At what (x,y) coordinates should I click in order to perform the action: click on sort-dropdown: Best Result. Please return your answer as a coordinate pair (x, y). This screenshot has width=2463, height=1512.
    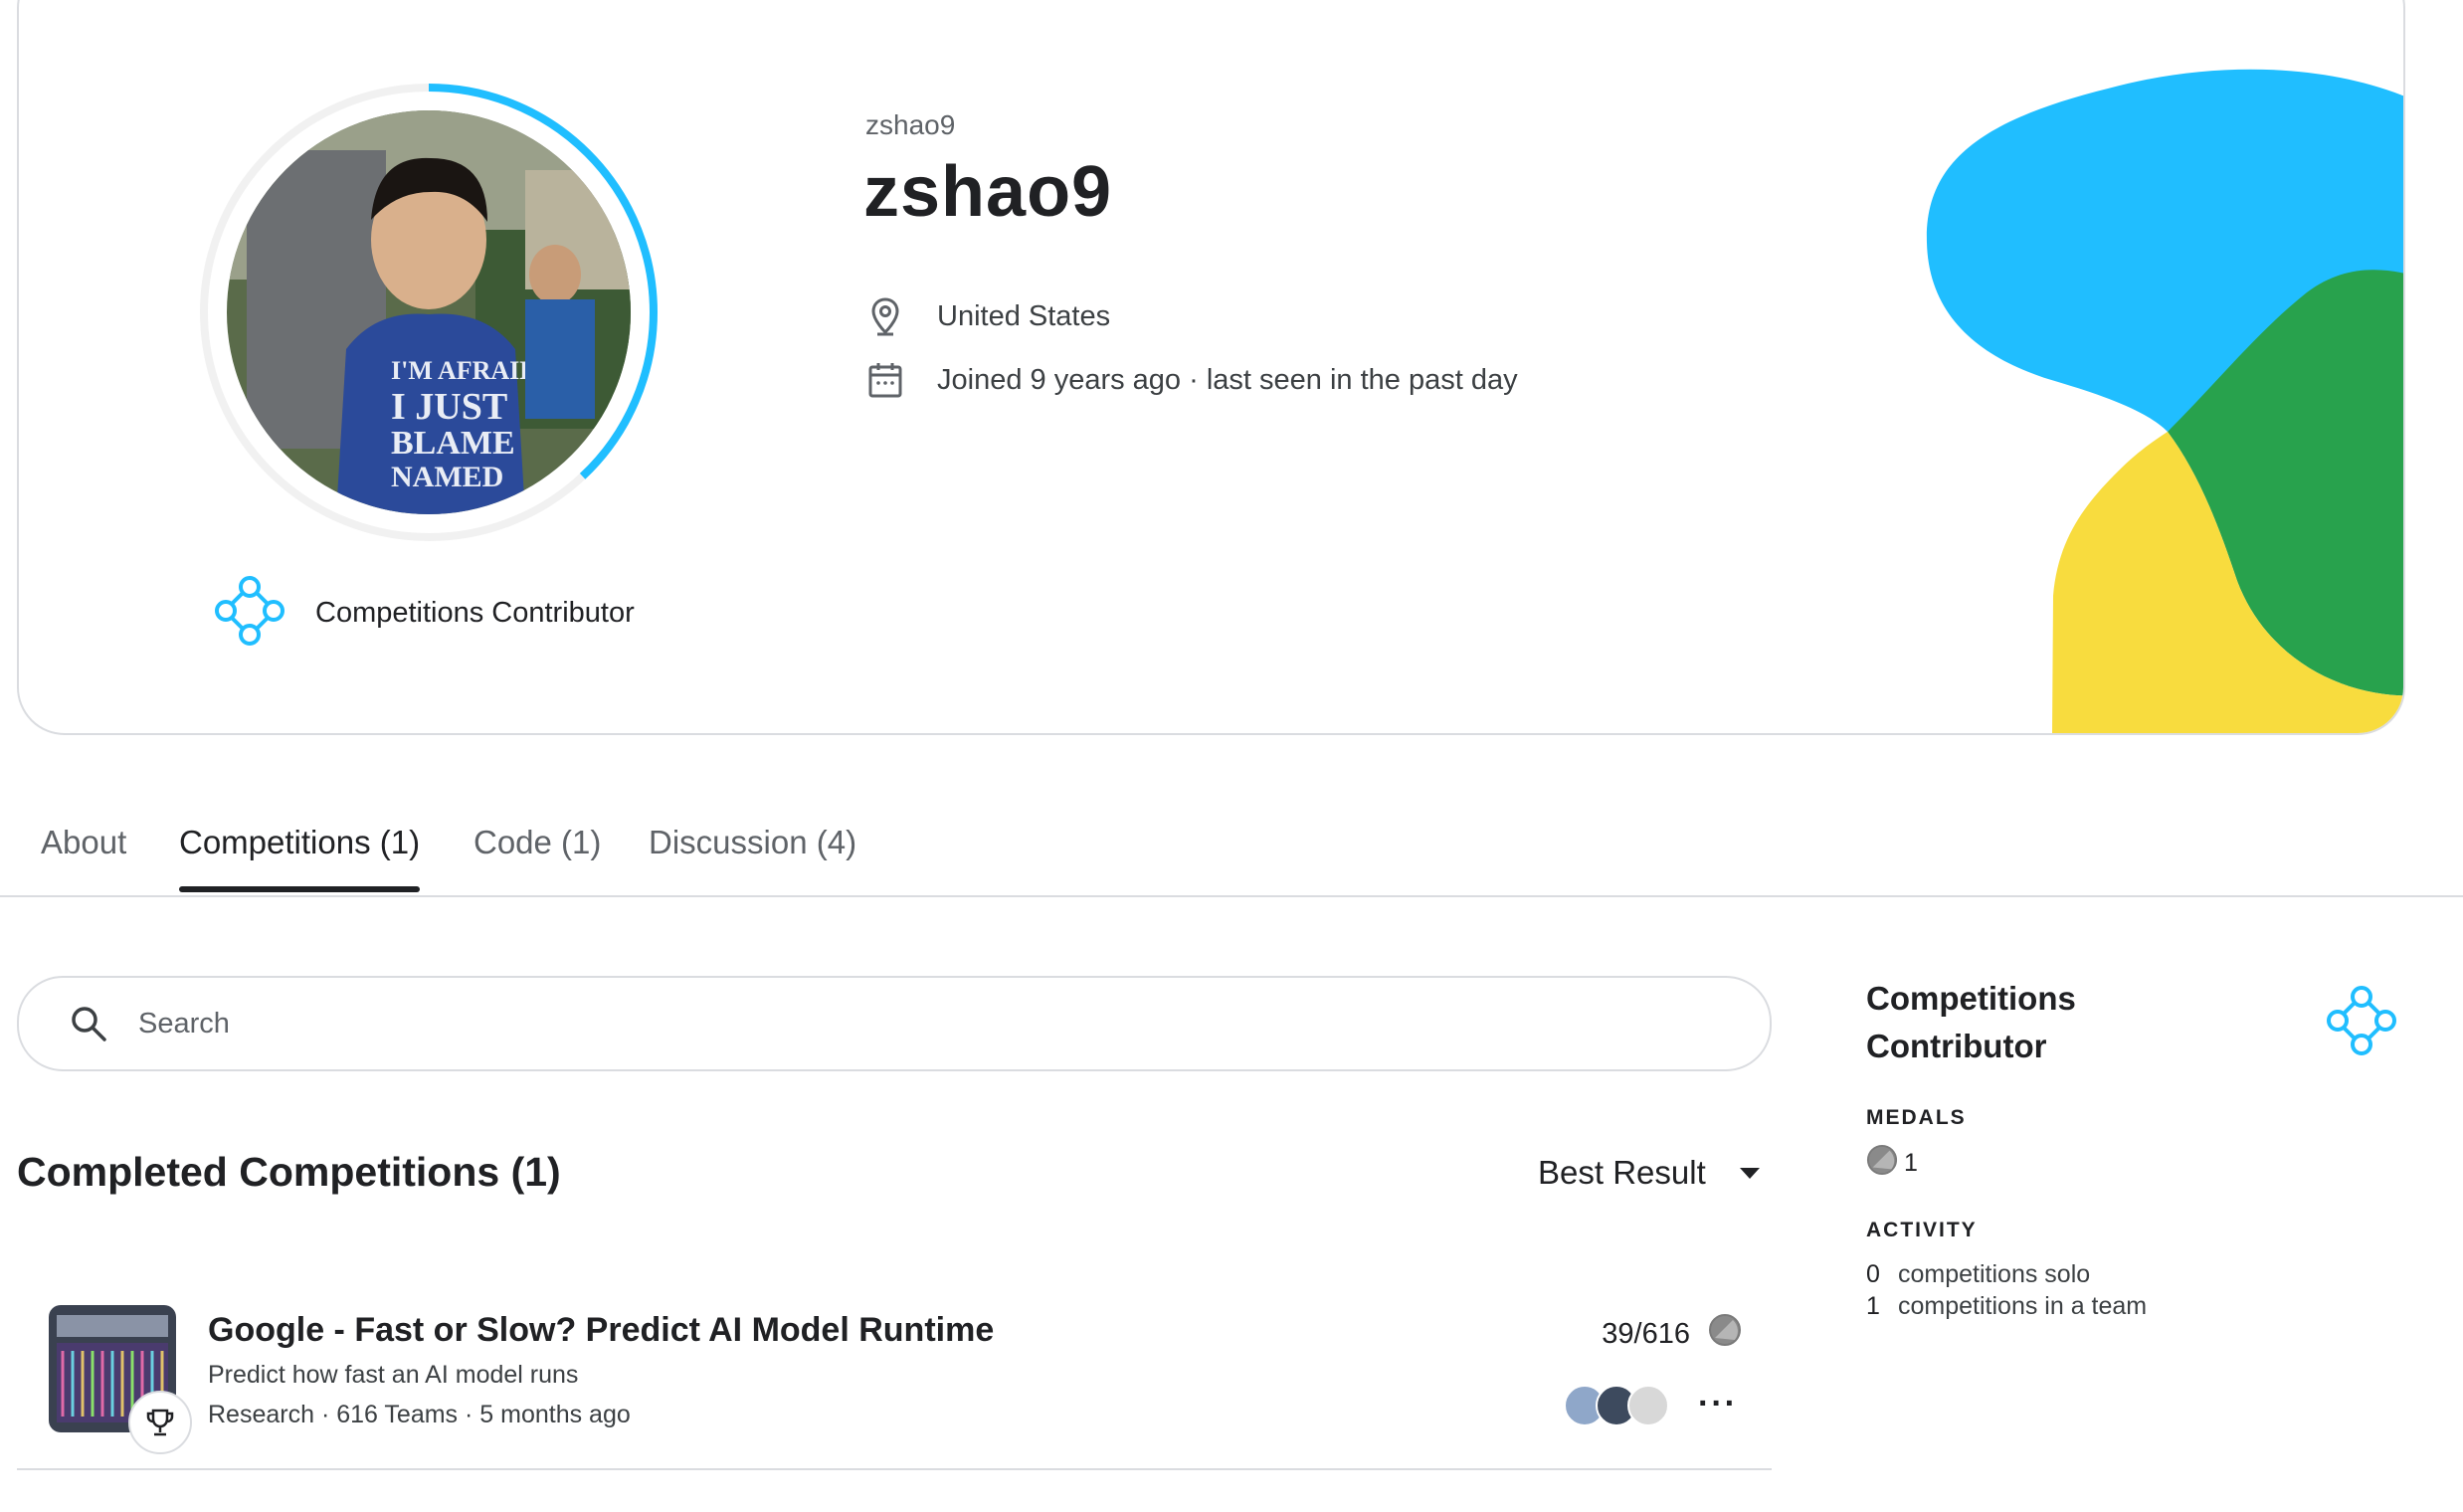
    Looking at the image, I should click on (1649, 1173).